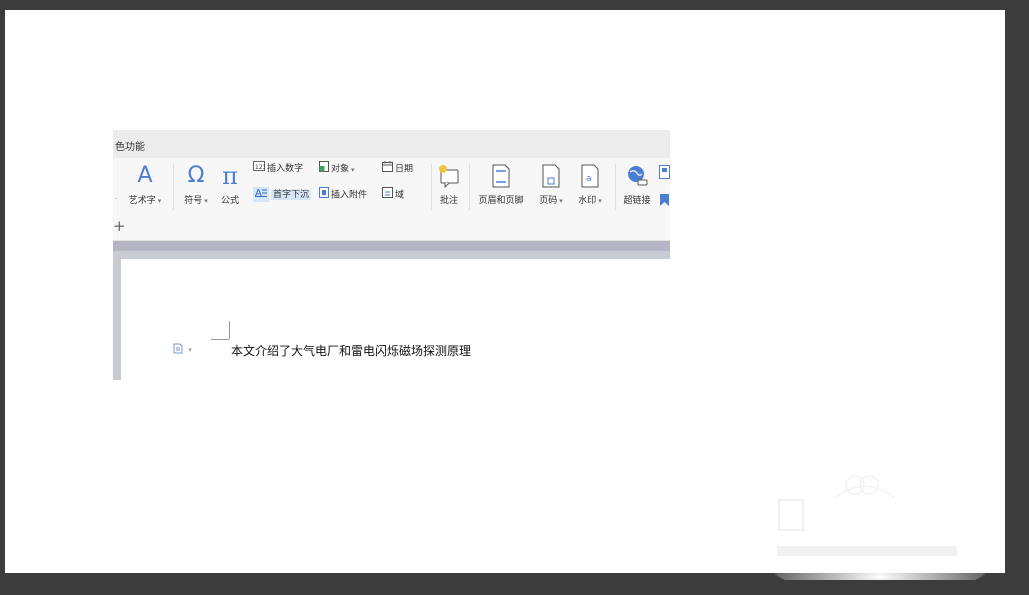  I want to click on page-number-label: 页码, so click(548, 201).